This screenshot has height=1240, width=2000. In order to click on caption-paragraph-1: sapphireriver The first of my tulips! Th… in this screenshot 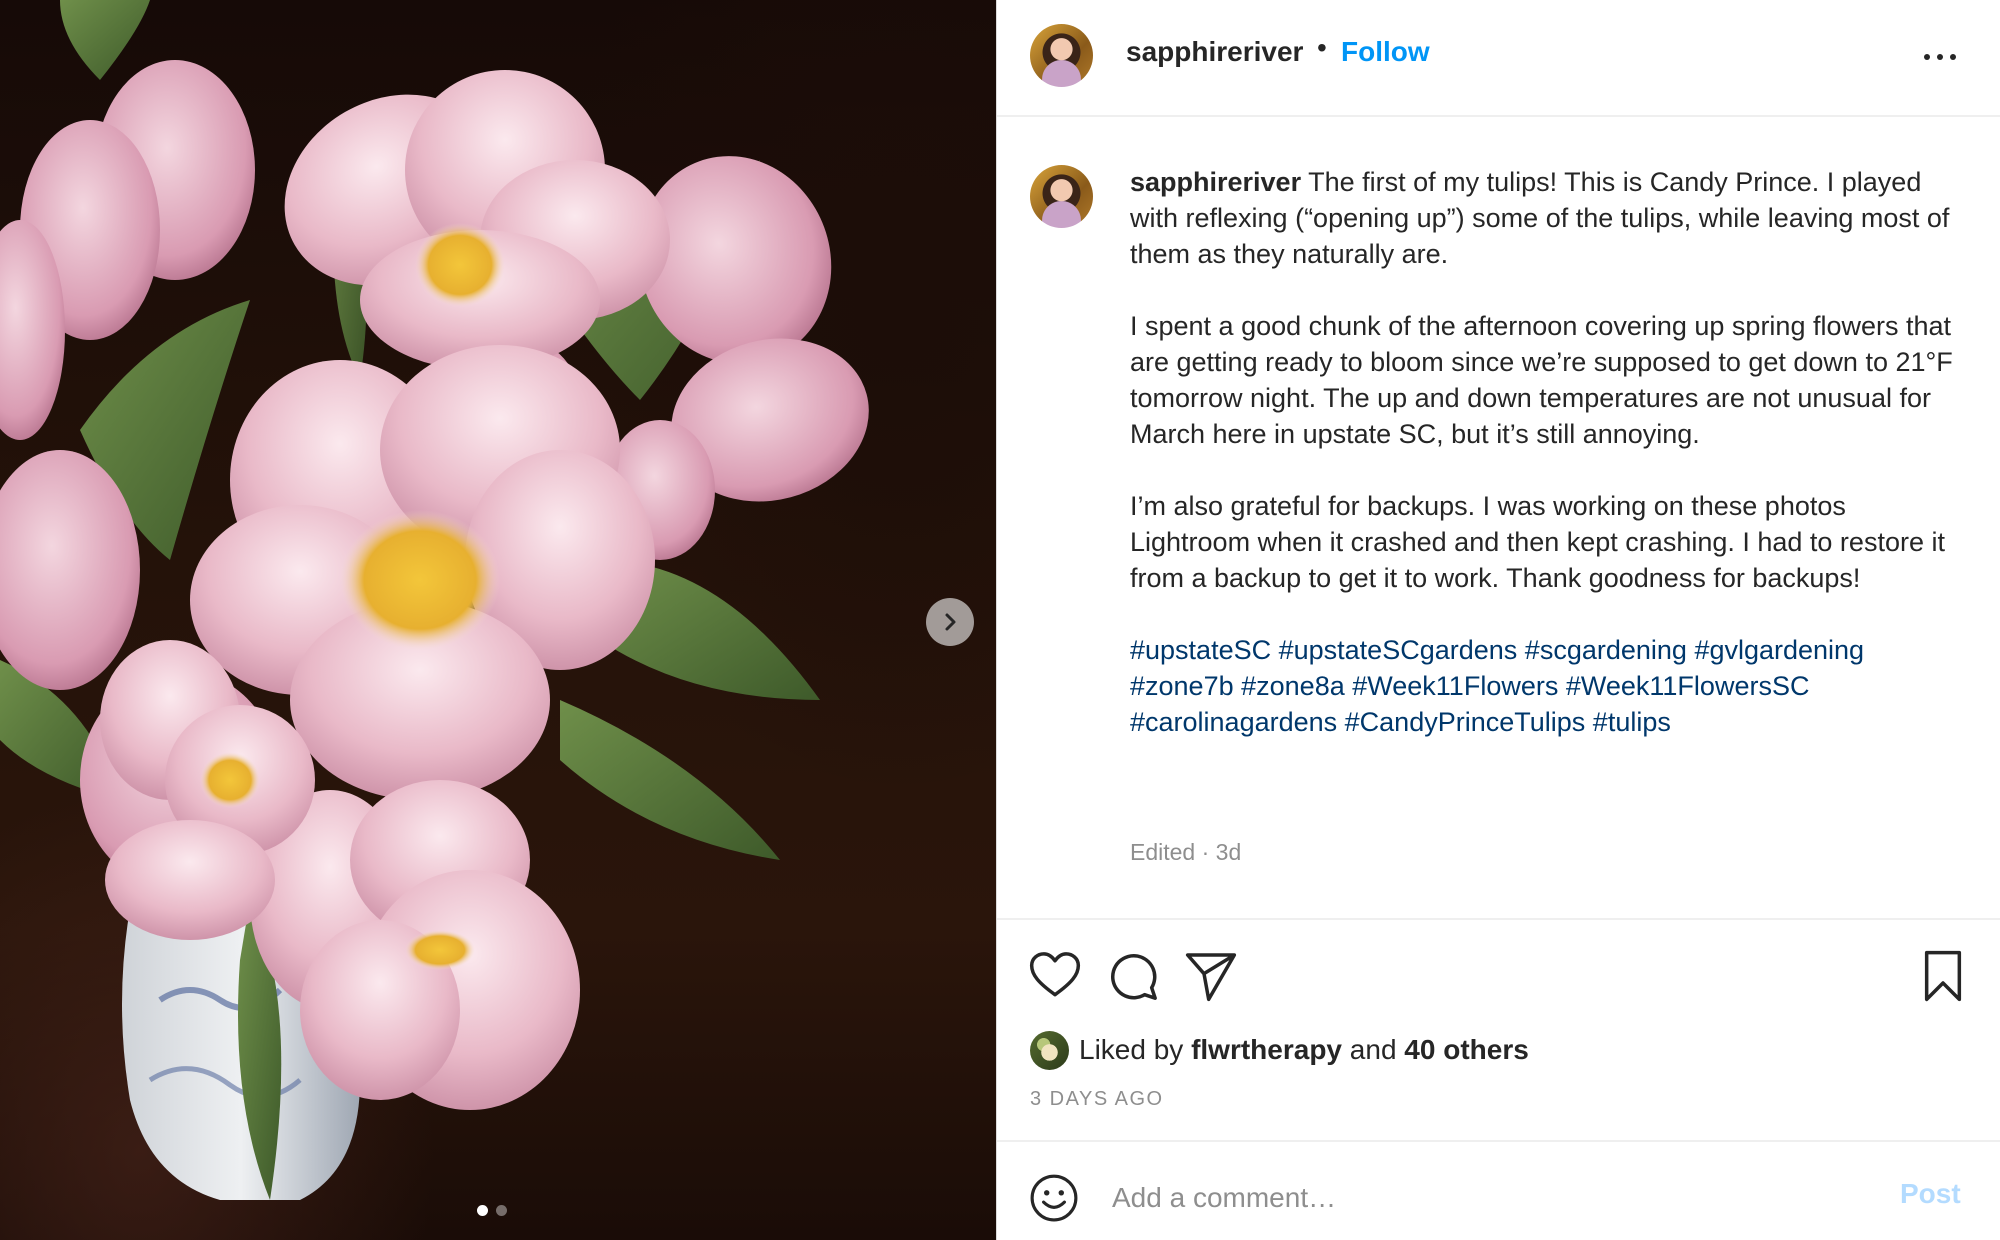, I will do `click(1550, 218)`.